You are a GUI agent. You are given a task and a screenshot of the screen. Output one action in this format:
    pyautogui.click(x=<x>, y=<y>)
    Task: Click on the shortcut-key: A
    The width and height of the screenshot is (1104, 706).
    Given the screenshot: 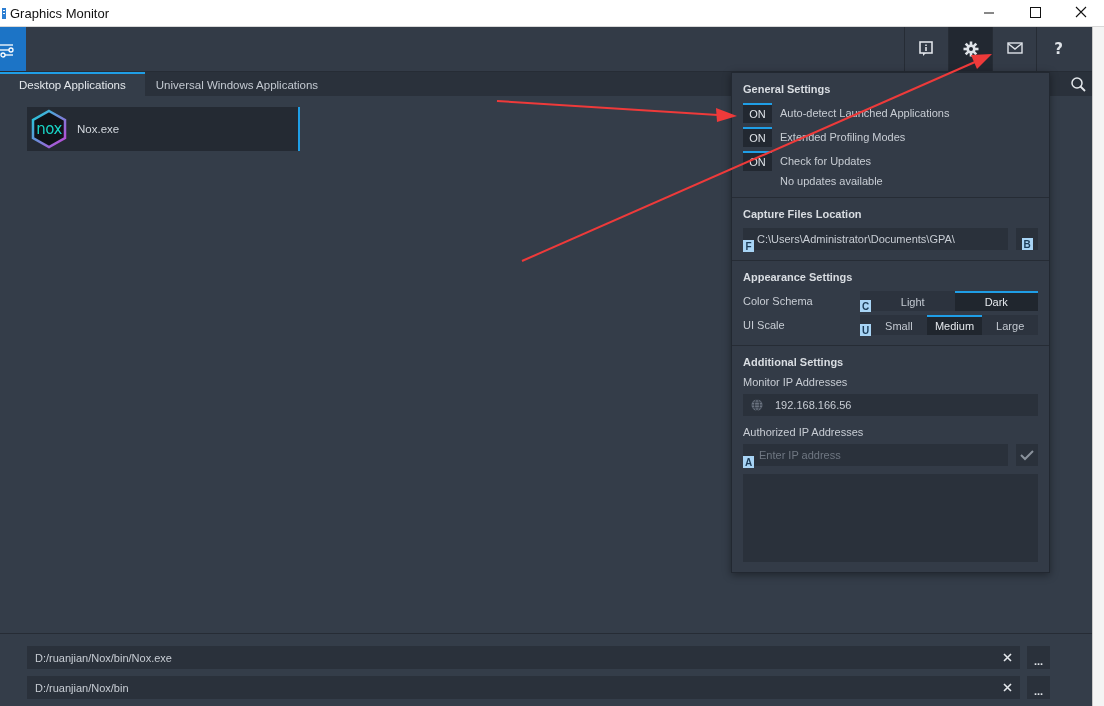 What is the action you would take?
    pyautogui.click(x=748, y=462)
    